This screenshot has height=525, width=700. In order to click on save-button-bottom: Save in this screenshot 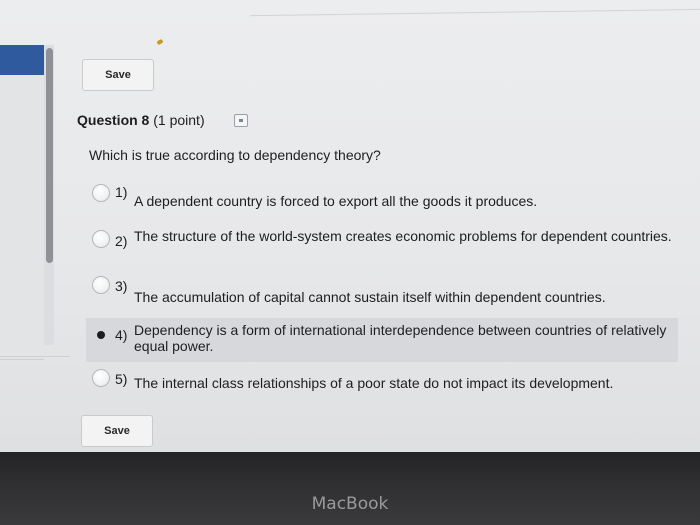, I will do `click(117, 431)`.